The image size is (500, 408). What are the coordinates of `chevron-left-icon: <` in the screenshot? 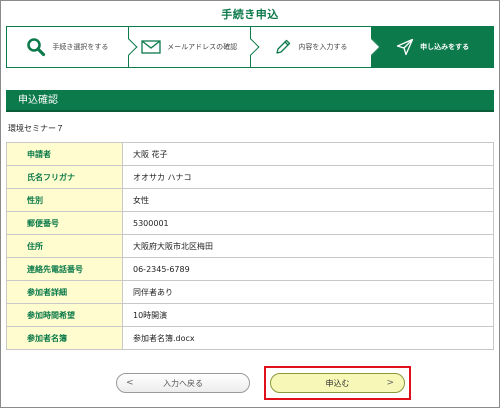 It's located at (130, 383).